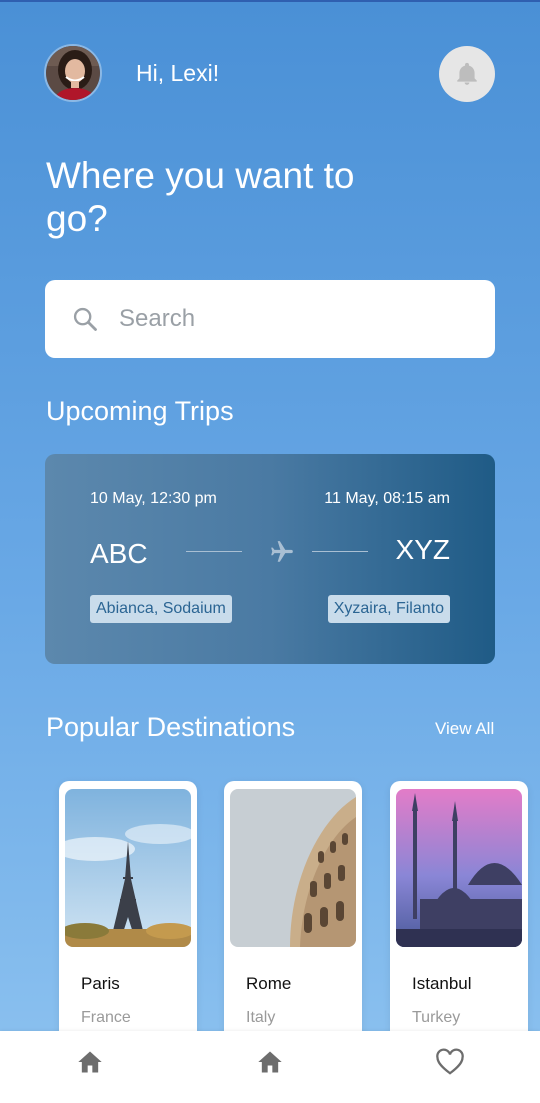 This screenshot has height=1103, width=540. I want to click on search-icon, so click(85, 319).